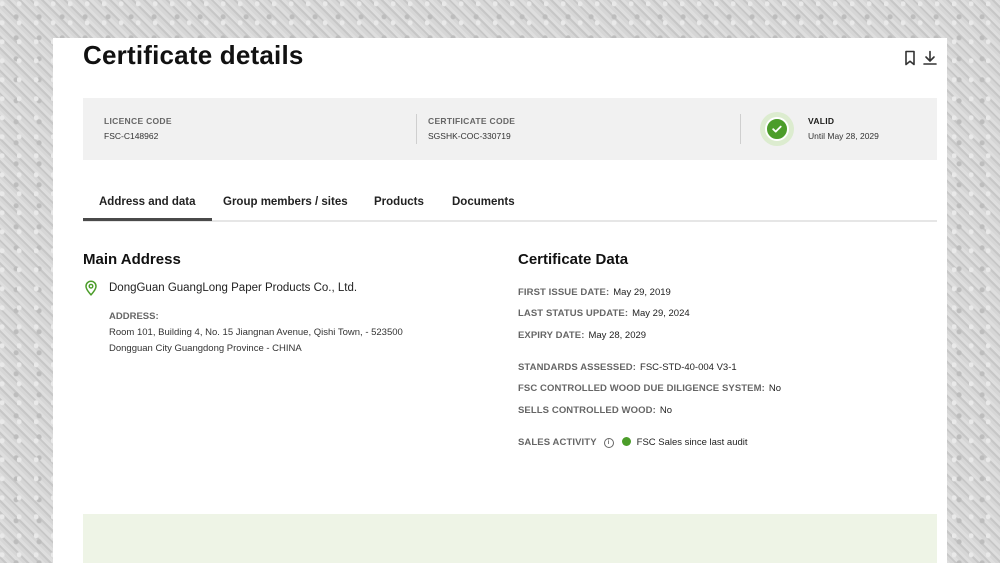  I want to click on status-label: VALID, so click(821, 121).